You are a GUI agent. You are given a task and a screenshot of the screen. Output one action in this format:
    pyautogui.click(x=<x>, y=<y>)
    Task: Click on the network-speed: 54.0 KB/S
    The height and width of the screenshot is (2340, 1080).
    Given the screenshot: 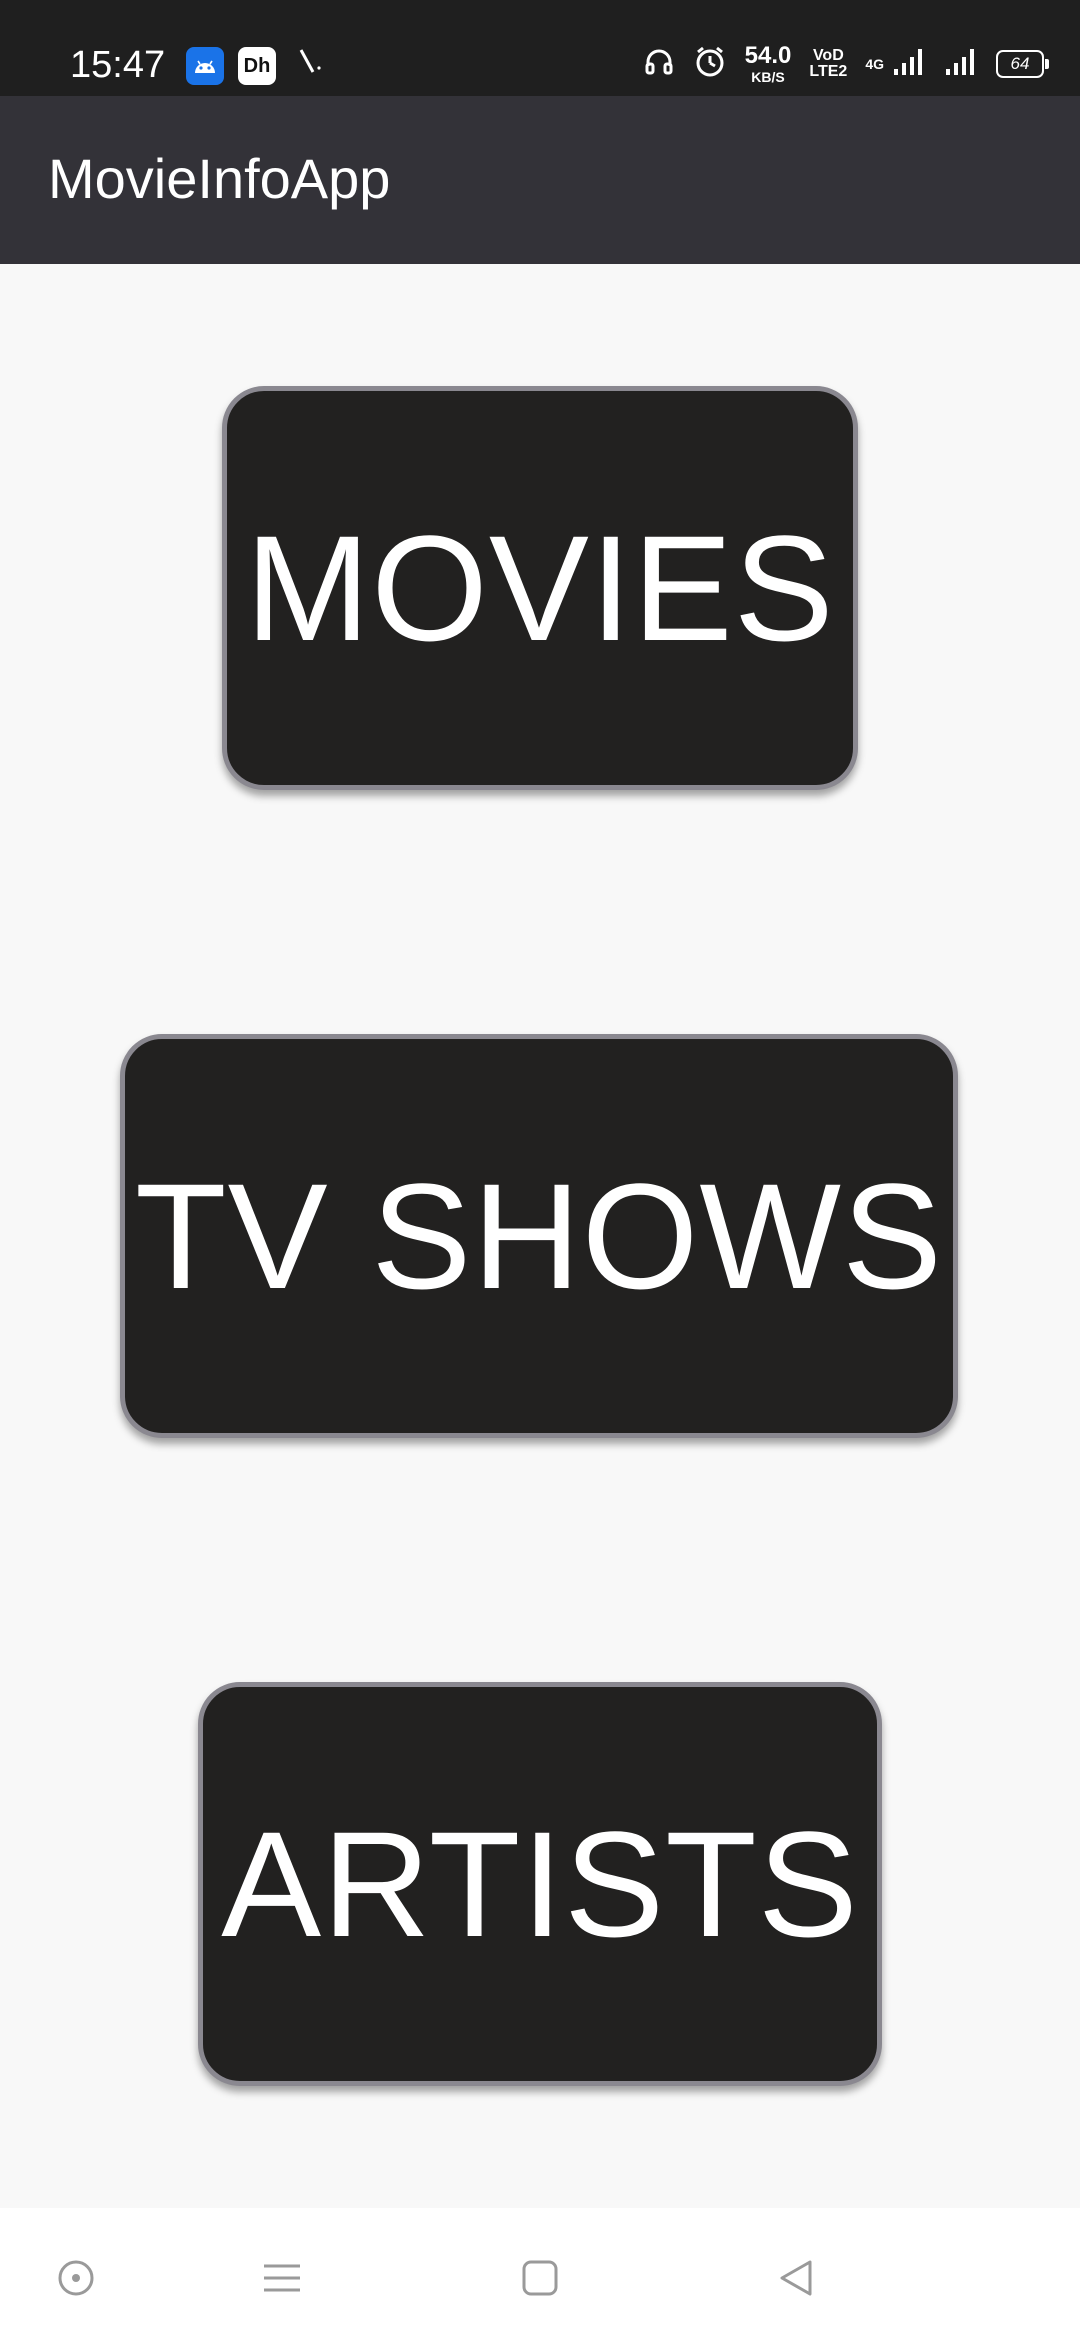 What is the action you would take?
    pyautogui.click(x=768, y=63)
    